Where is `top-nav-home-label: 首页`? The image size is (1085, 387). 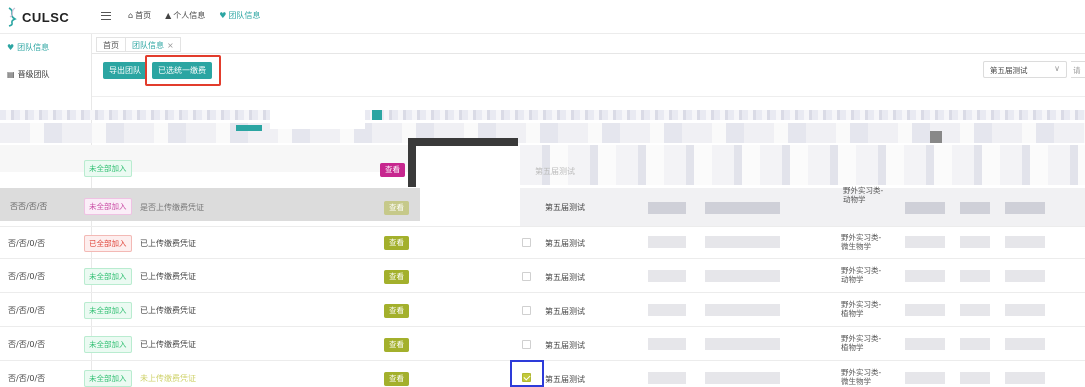 top-nav-home-label: 首页 is located at coordinates (143, 15).